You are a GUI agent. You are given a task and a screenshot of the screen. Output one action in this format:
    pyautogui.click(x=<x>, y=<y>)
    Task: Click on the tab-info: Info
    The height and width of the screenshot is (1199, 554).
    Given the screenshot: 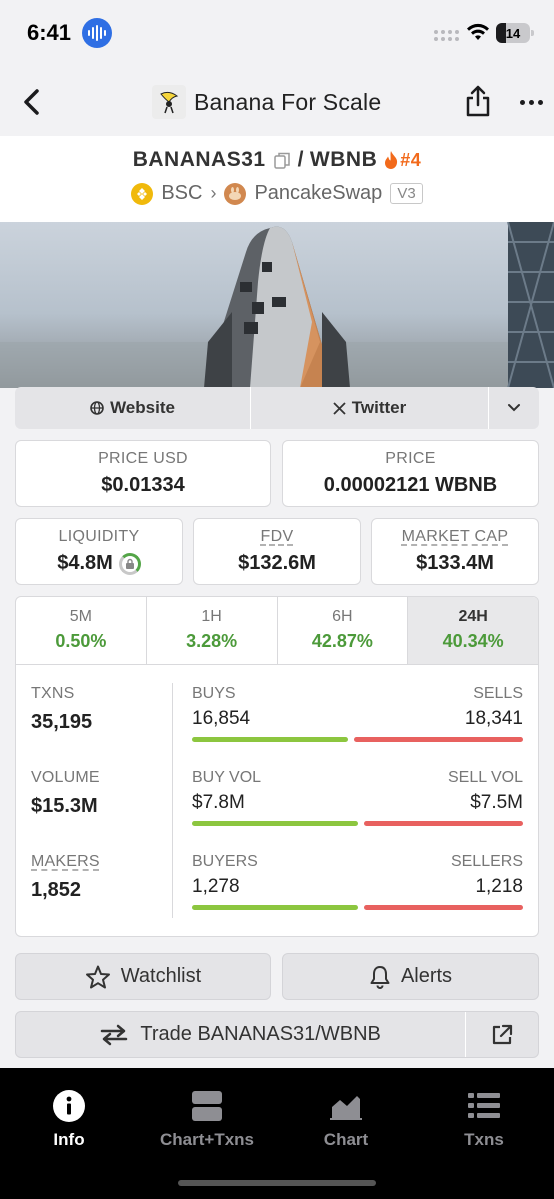 What is the action you would take?
    pyautogui.click(x=69, y=1119)
    